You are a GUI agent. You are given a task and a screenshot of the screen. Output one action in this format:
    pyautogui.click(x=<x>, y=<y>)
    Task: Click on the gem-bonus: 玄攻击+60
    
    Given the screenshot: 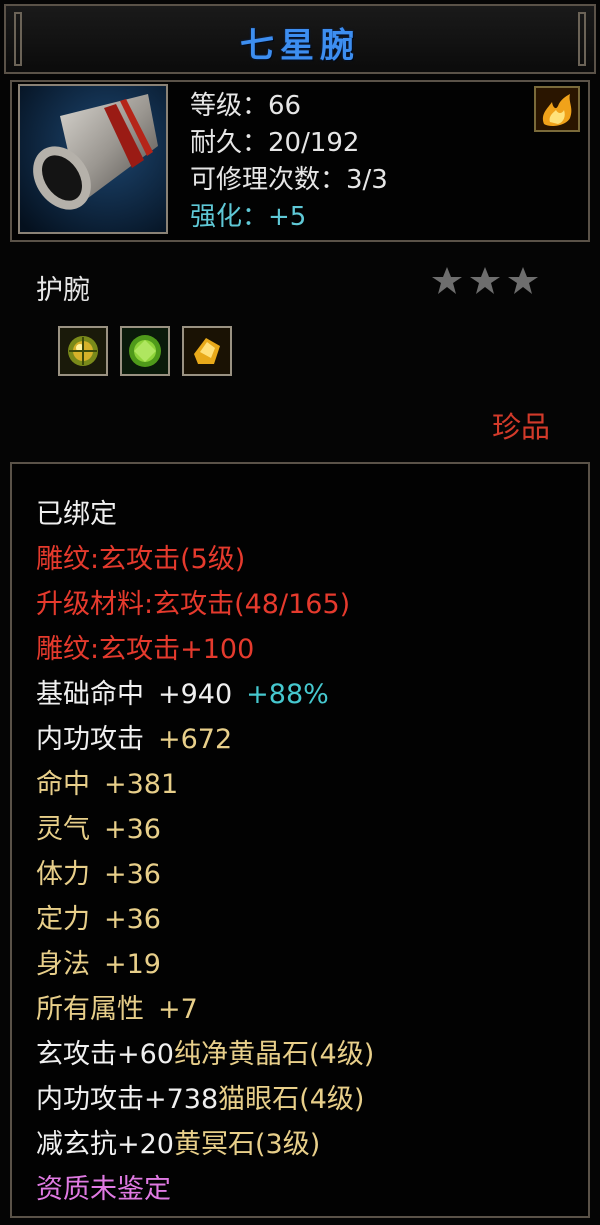 What is the action you would take?
    pyautogui.click(x=105, y=1054)
    